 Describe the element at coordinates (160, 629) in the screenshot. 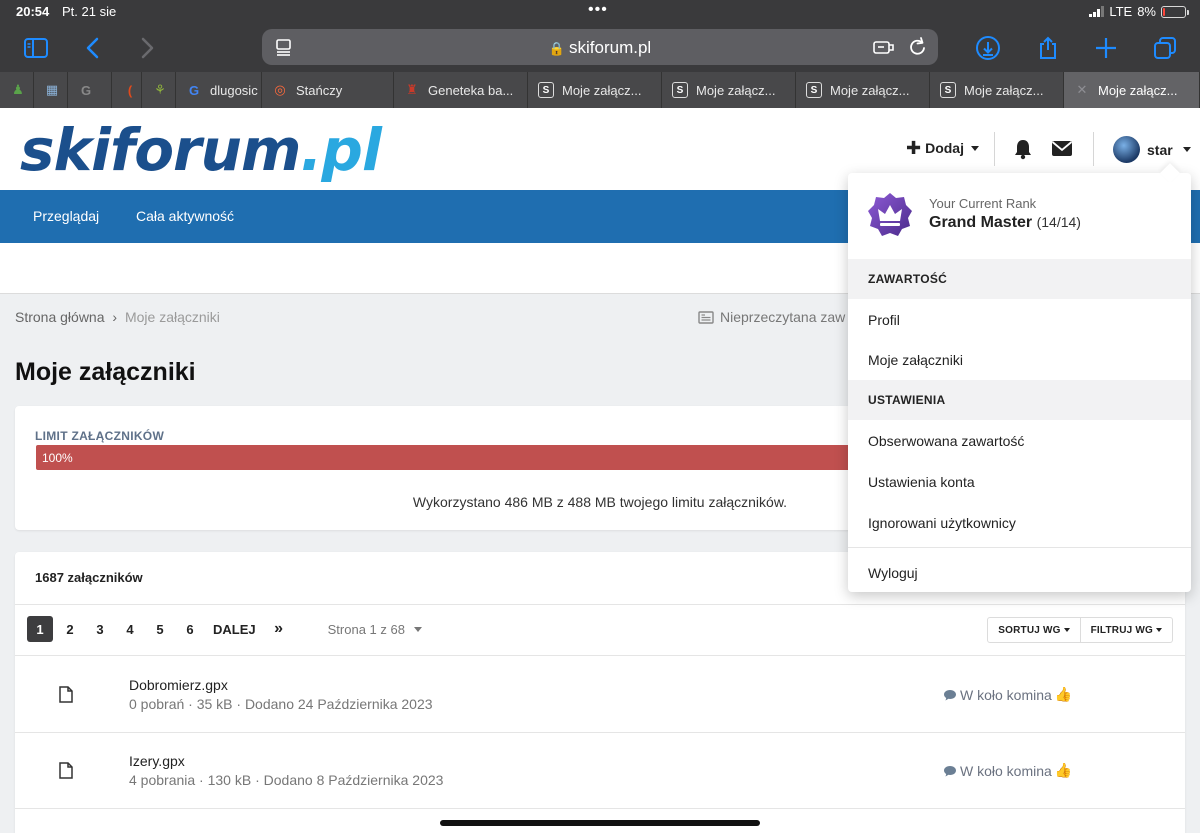

I see `page-5-button: 5` at that location.